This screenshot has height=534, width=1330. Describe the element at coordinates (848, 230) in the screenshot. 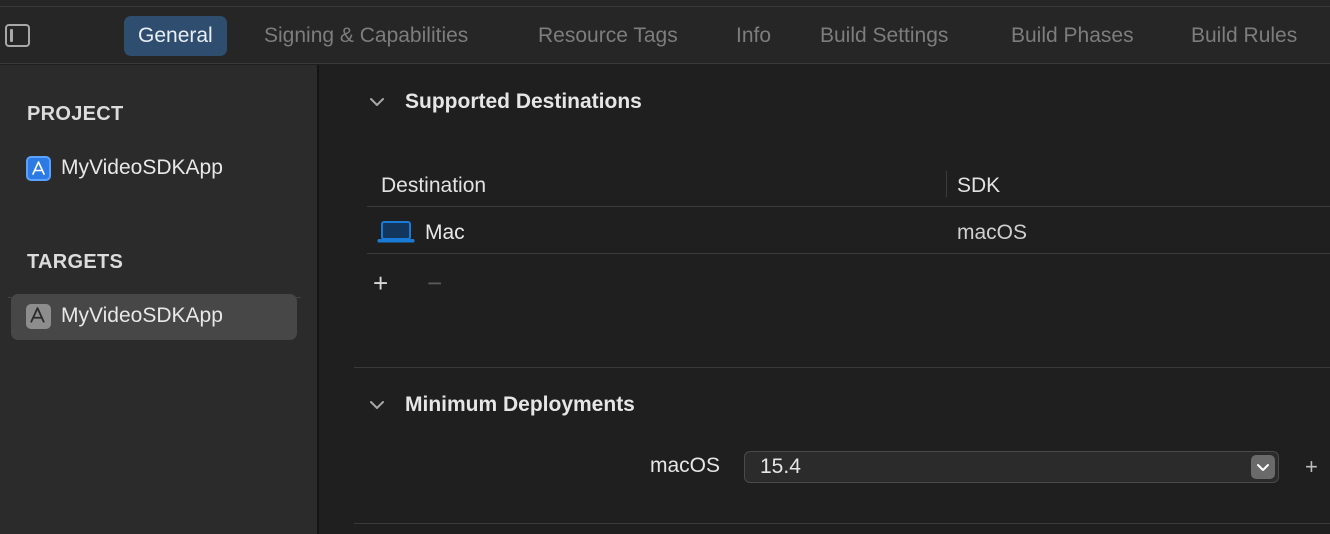

I see `table-row: Mac macOS` at that location.